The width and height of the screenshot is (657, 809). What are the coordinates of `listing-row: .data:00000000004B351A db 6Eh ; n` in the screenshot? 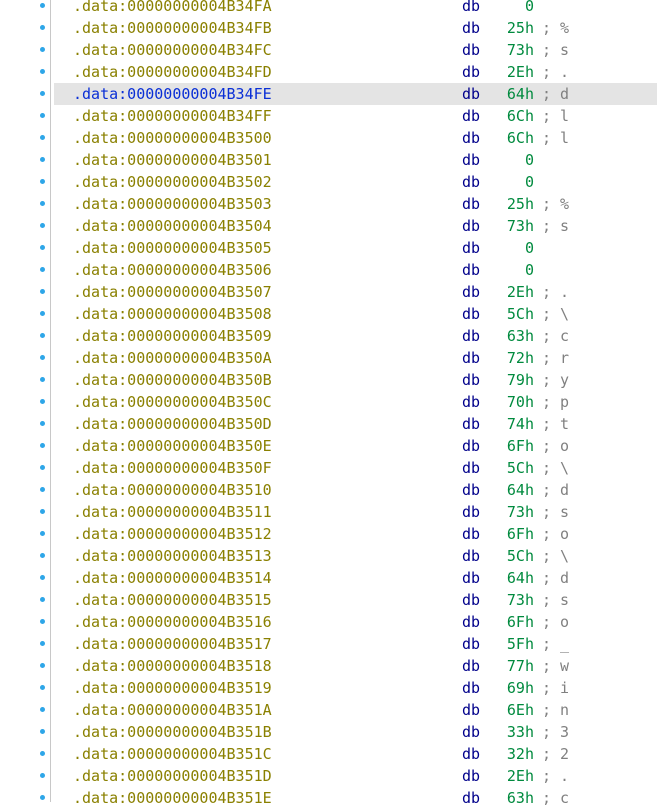 It's located at (328, 710).